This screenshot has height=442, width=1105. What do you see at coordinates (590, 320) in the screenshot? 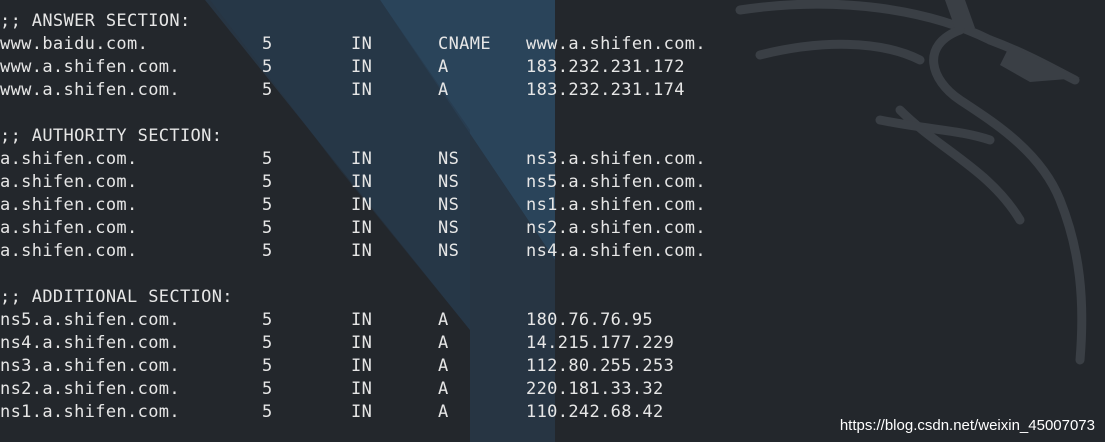
I see `record-data: 180.76.76.95` at bounding box center [590, 320].